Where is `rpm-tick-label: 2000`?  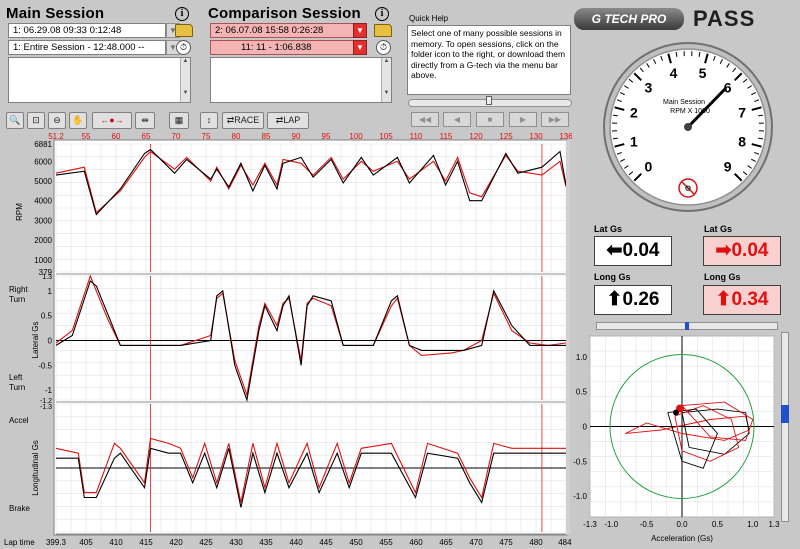
rpm-tick-label: 2000 is located at coordinates (43, 240).